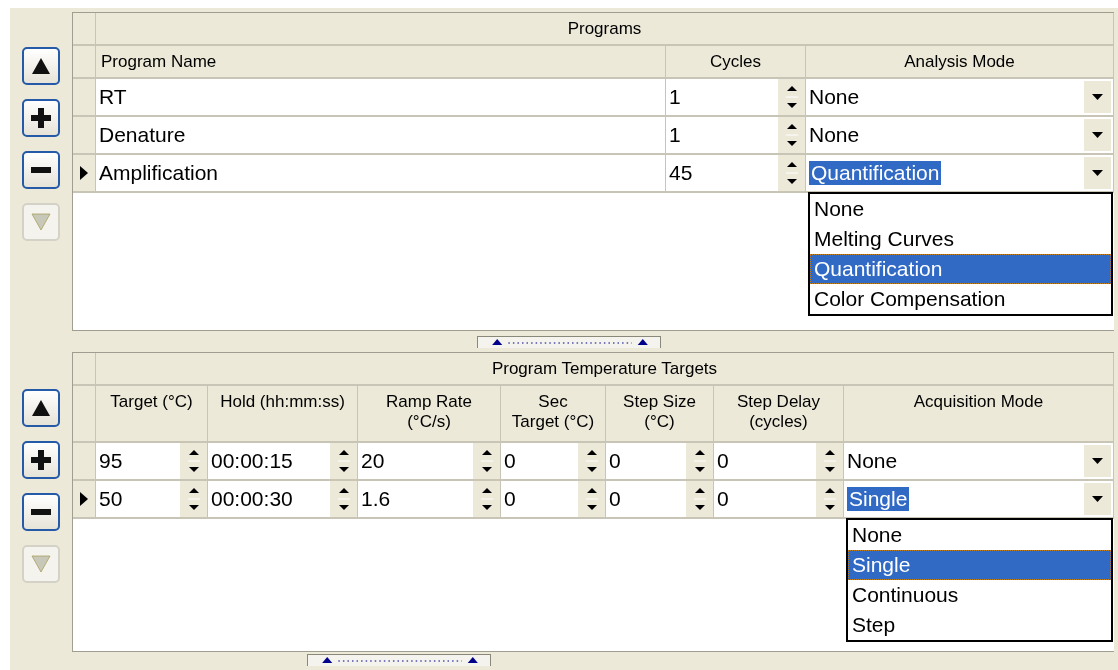 This screenshot has width=1118, height=670. What do you see at coordinates (979, 565) in the screenshot?
I see `dropdown-option: Single` at bounding box center [979, 565].